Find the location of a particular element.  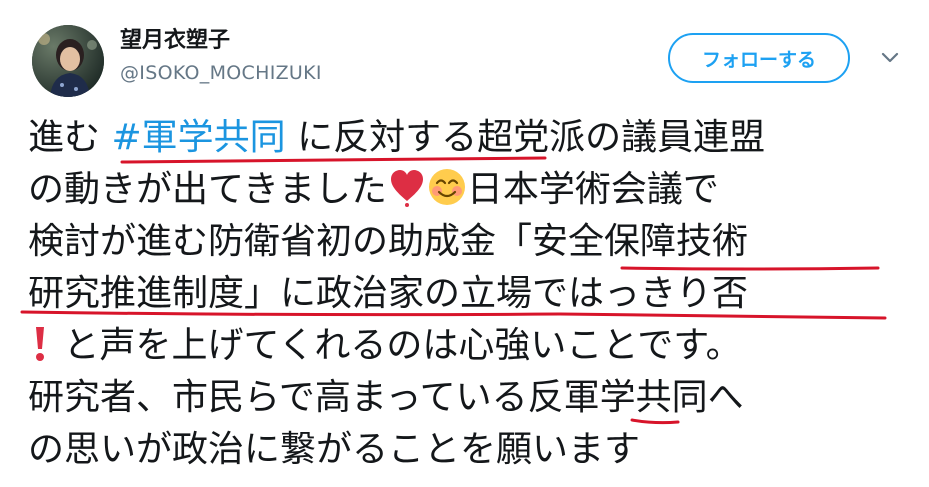

tweet-line-4: 研究推進制度」に政治家の立場ではっきり否 is located at coordinates (388, 293).